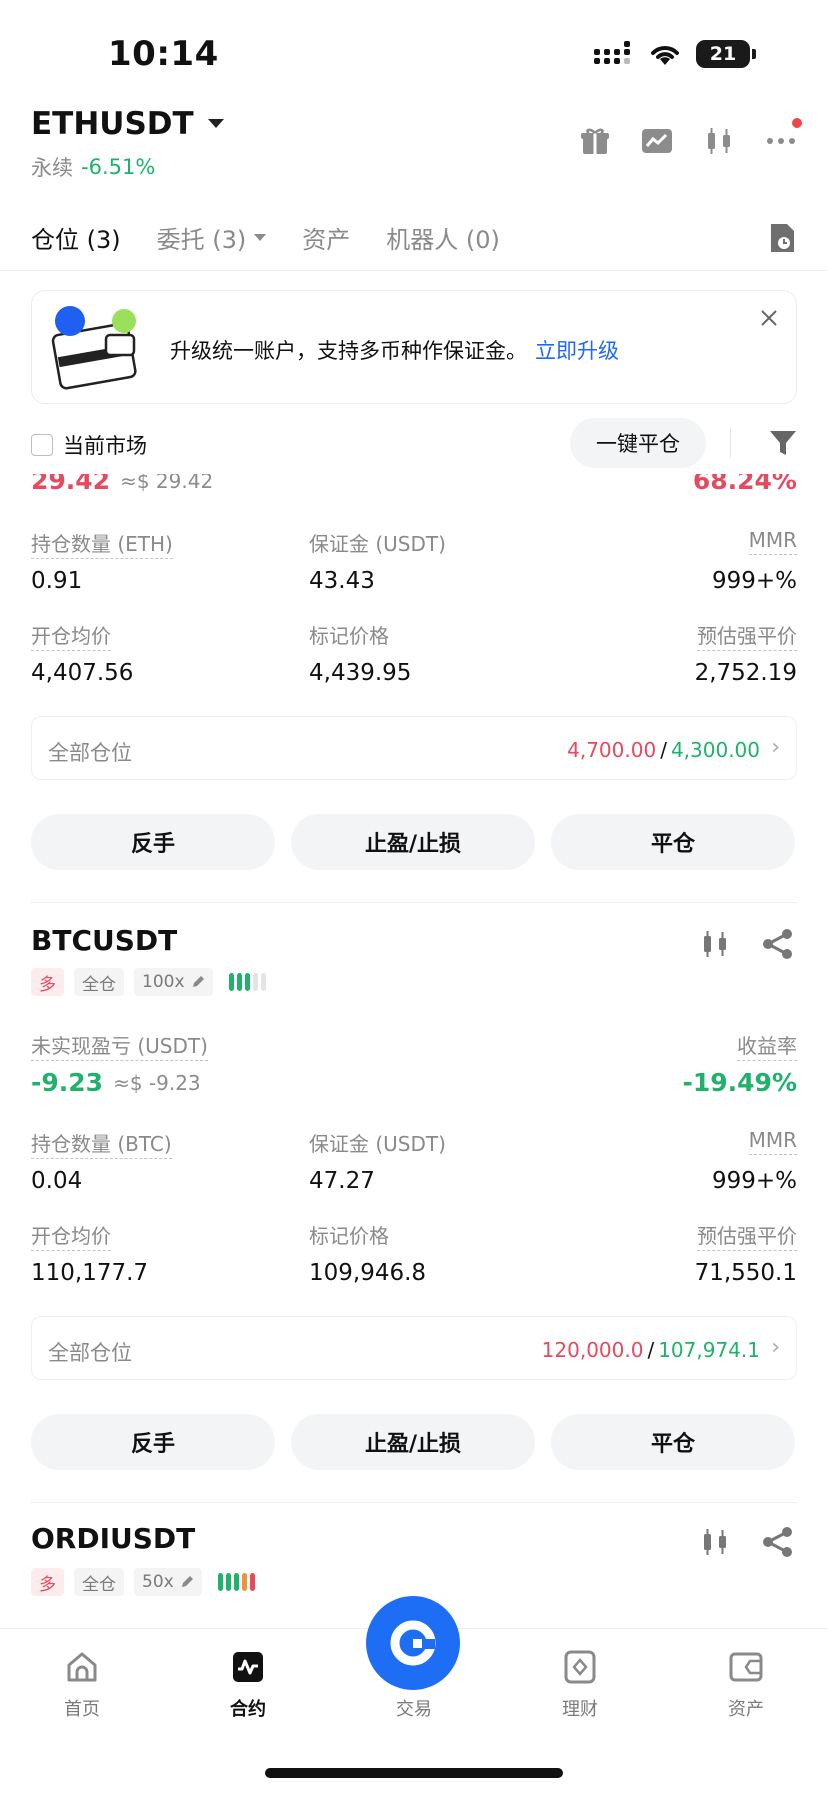  I want to click on nav-assets: 资产, so click(746, 1685).